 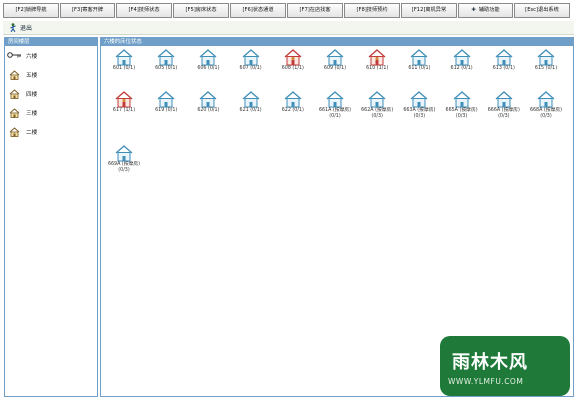 I want to click on room-label: 611 (0/1), so click(x=419, y=68).